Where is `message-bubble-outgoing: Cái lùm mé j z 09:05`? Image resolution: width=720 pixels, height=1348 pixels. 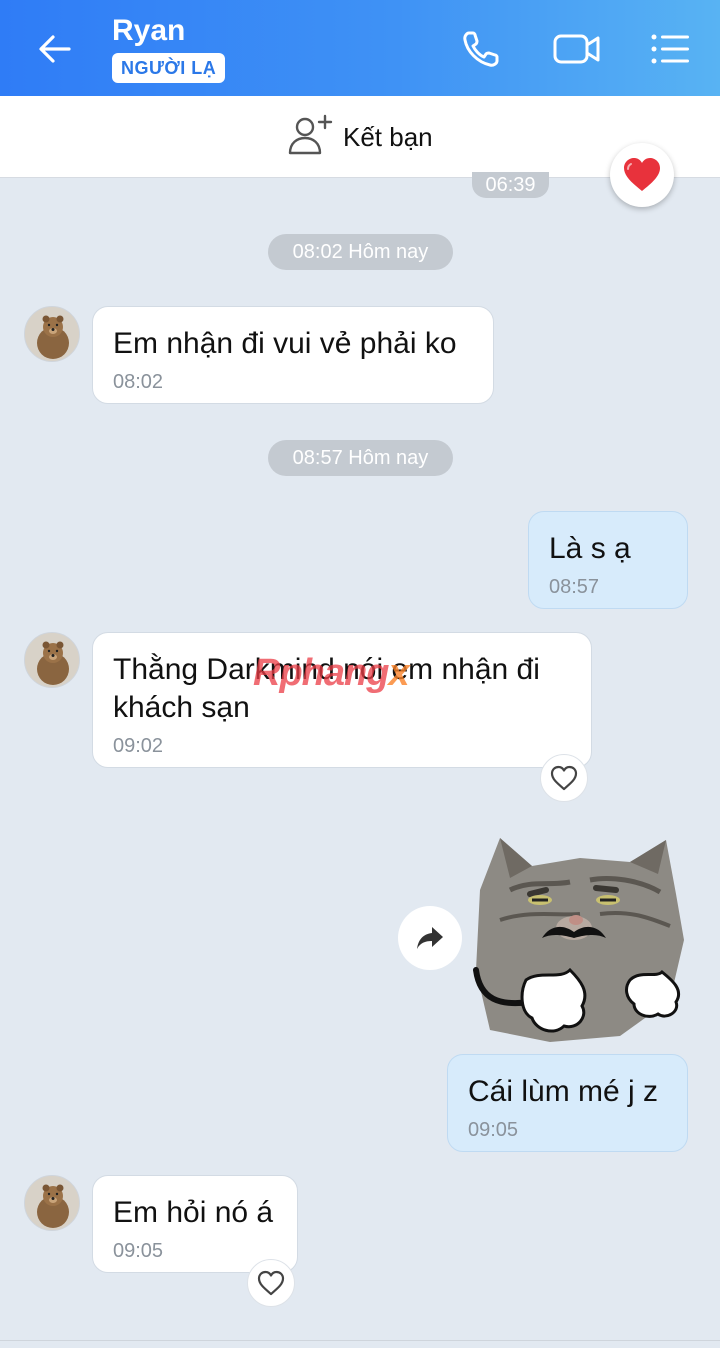
message-bubble-outgoing: Cái lùm mé j z 09:05 is located at coordinates (567, 1103).